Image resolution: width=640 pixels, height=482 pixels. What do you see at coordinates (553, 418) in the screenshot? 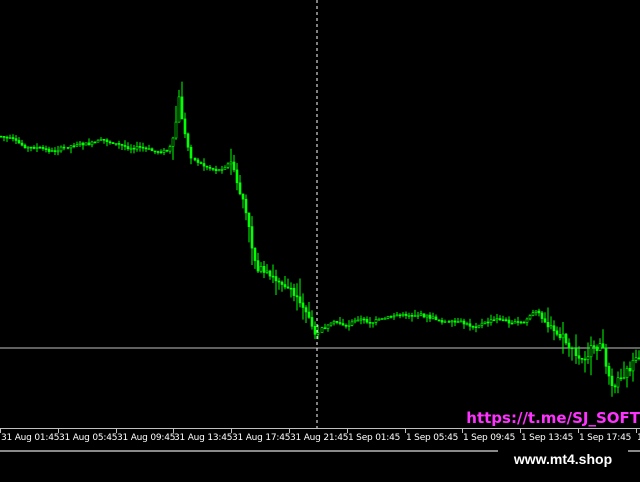
I see `telegram-link: https://t.me/SJ_SOFT` at bounding box center [553, 418].